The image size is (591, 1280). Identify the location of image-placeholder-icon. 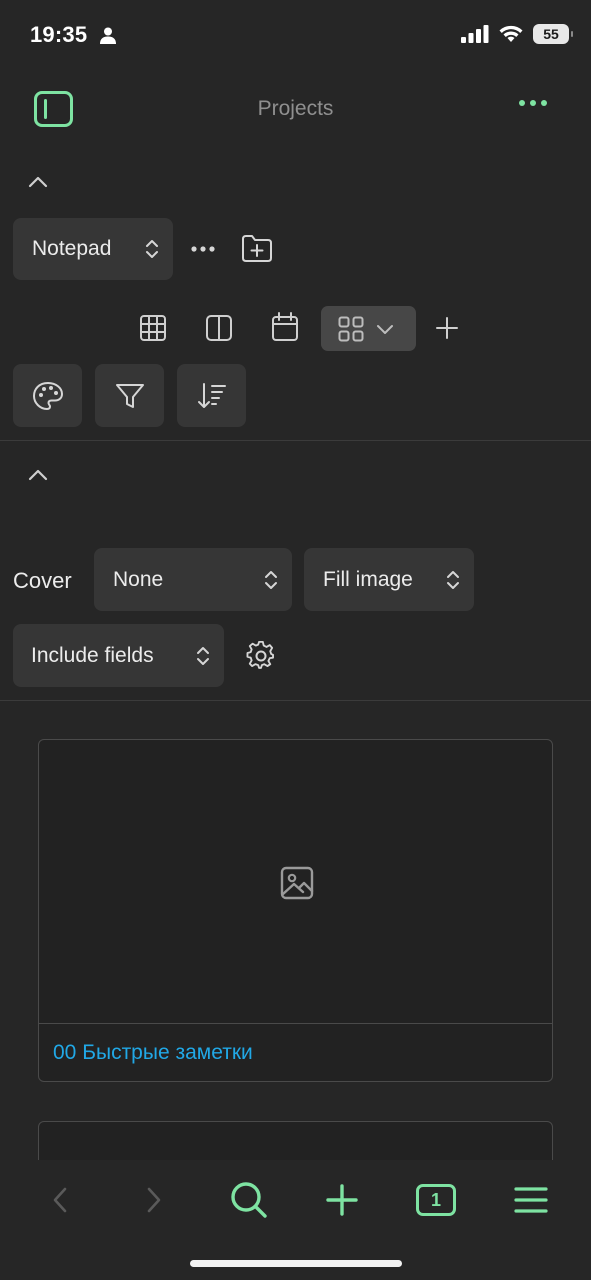
(297, 883).